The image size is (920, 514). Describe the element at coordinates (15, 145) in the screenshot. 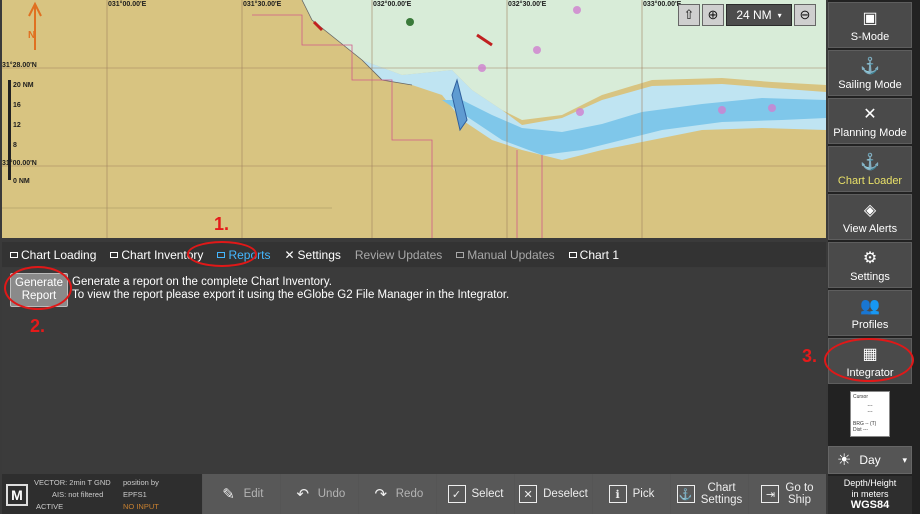

I see `scalebar-label: 8` at that location.